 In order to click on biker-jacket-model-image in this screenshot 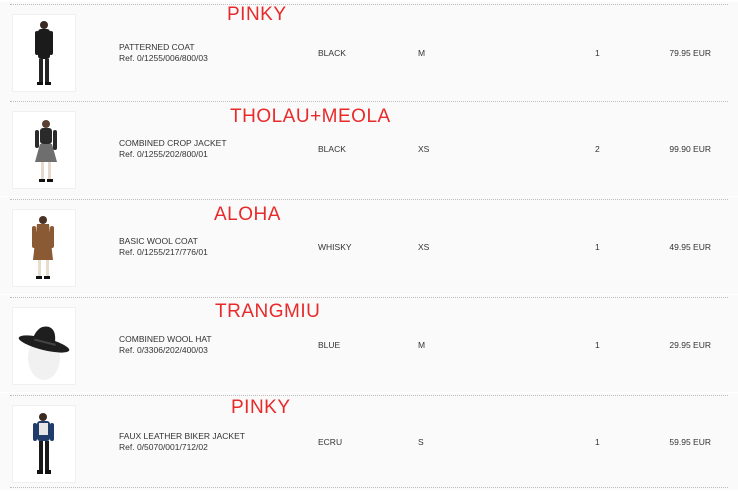, I will do `click(43, 443)`.